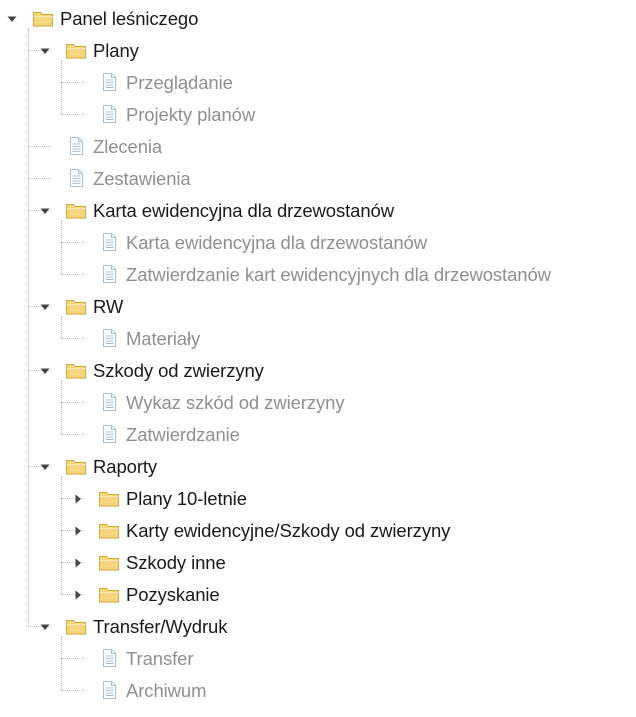 The width and height of the screenshot is (636, 717). Describe the element at coordinates (173, 595) in the screenshot. I see `tree-node-label: Pozyskanie` at that location.